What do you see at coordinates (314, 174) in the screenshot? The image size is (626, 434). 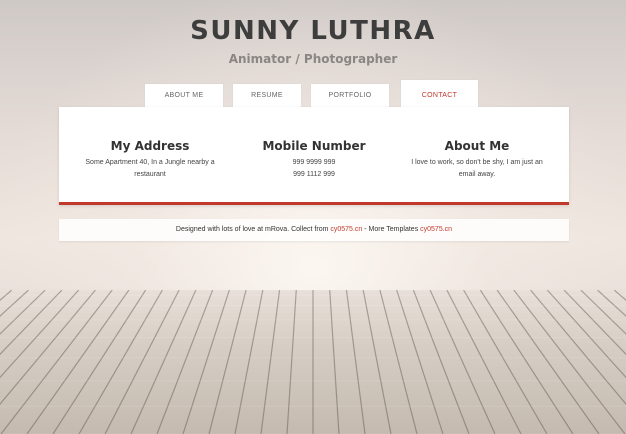 I see `phone-number: 999 1112 999` at bounding box center [314, 174].